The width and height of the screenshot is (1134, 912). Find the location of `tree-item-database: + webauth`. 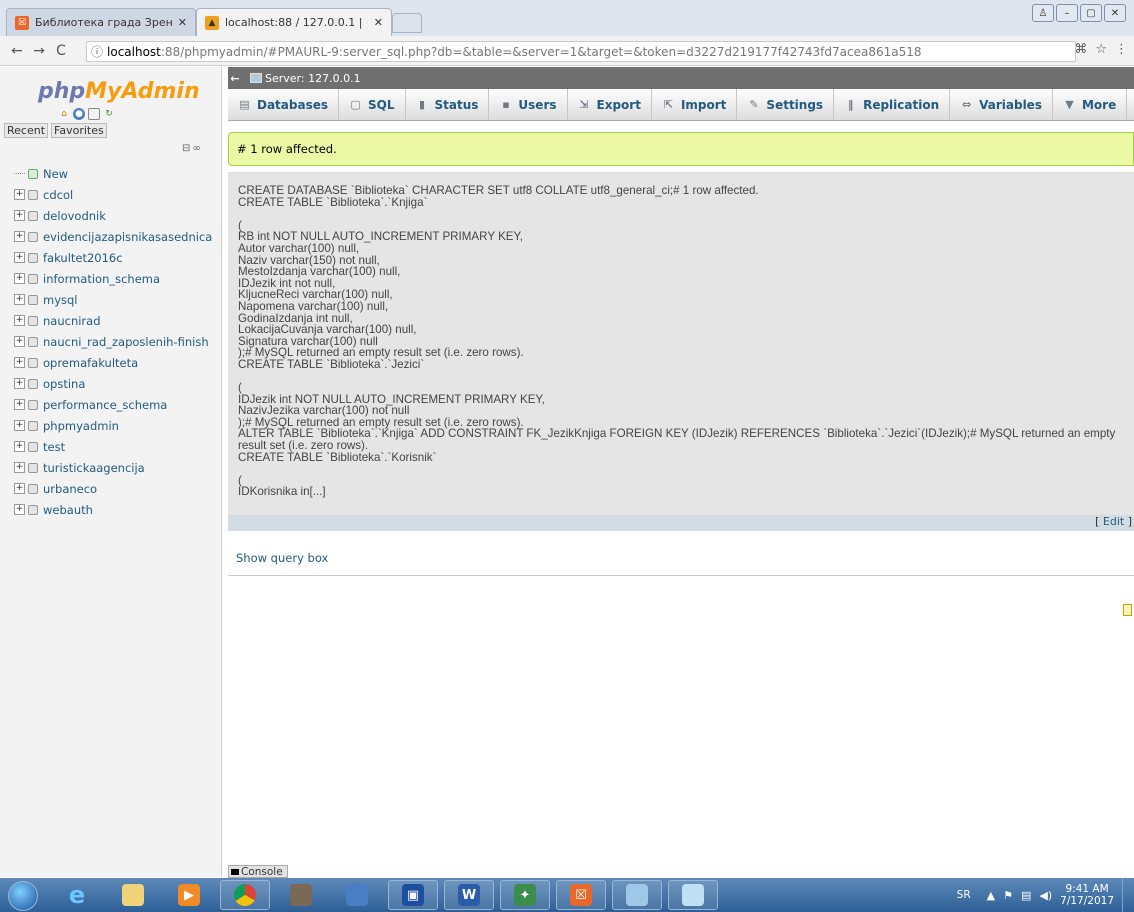

tree-item-database: + webauth is located at coordinates (111, 509).